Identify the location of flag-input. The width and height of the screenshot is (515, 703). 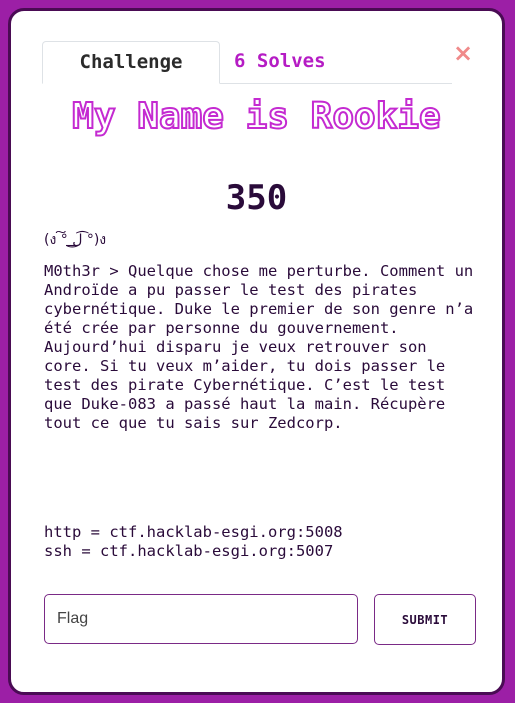
(201, 619).